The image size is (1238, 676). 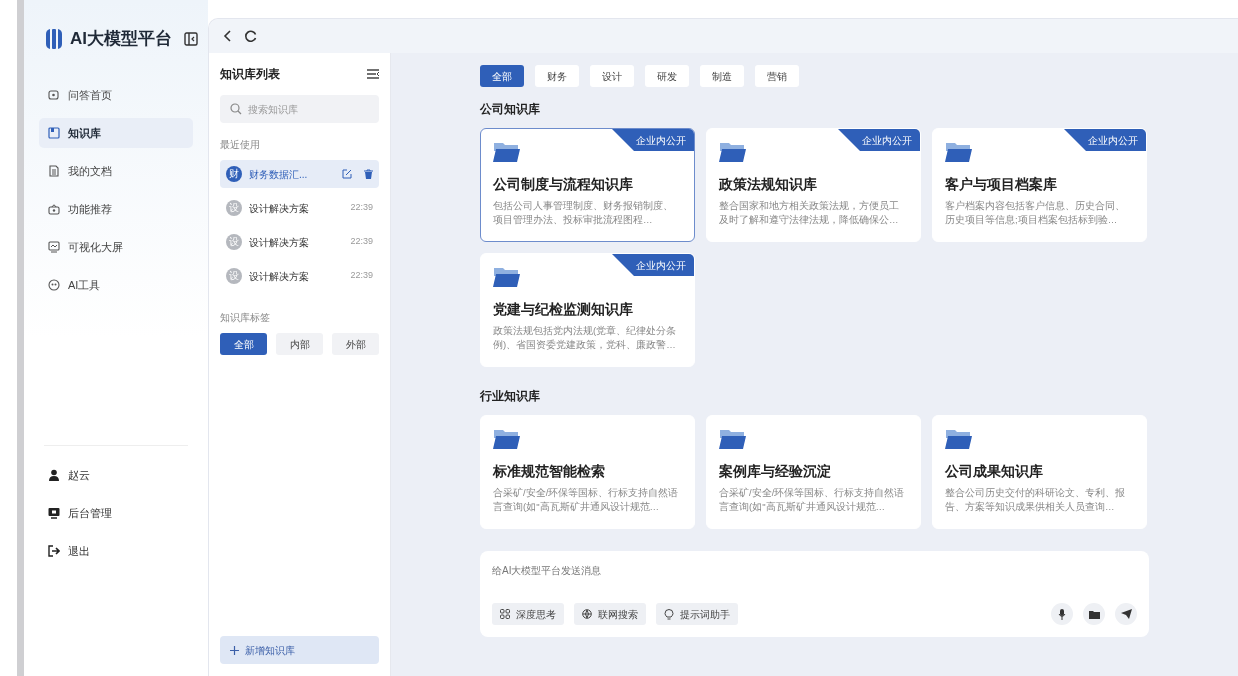 What do you see at coordinates (510, 109) in the screenshot?
I see `section-title: 公司知识库` at bounding box center [510, 109].